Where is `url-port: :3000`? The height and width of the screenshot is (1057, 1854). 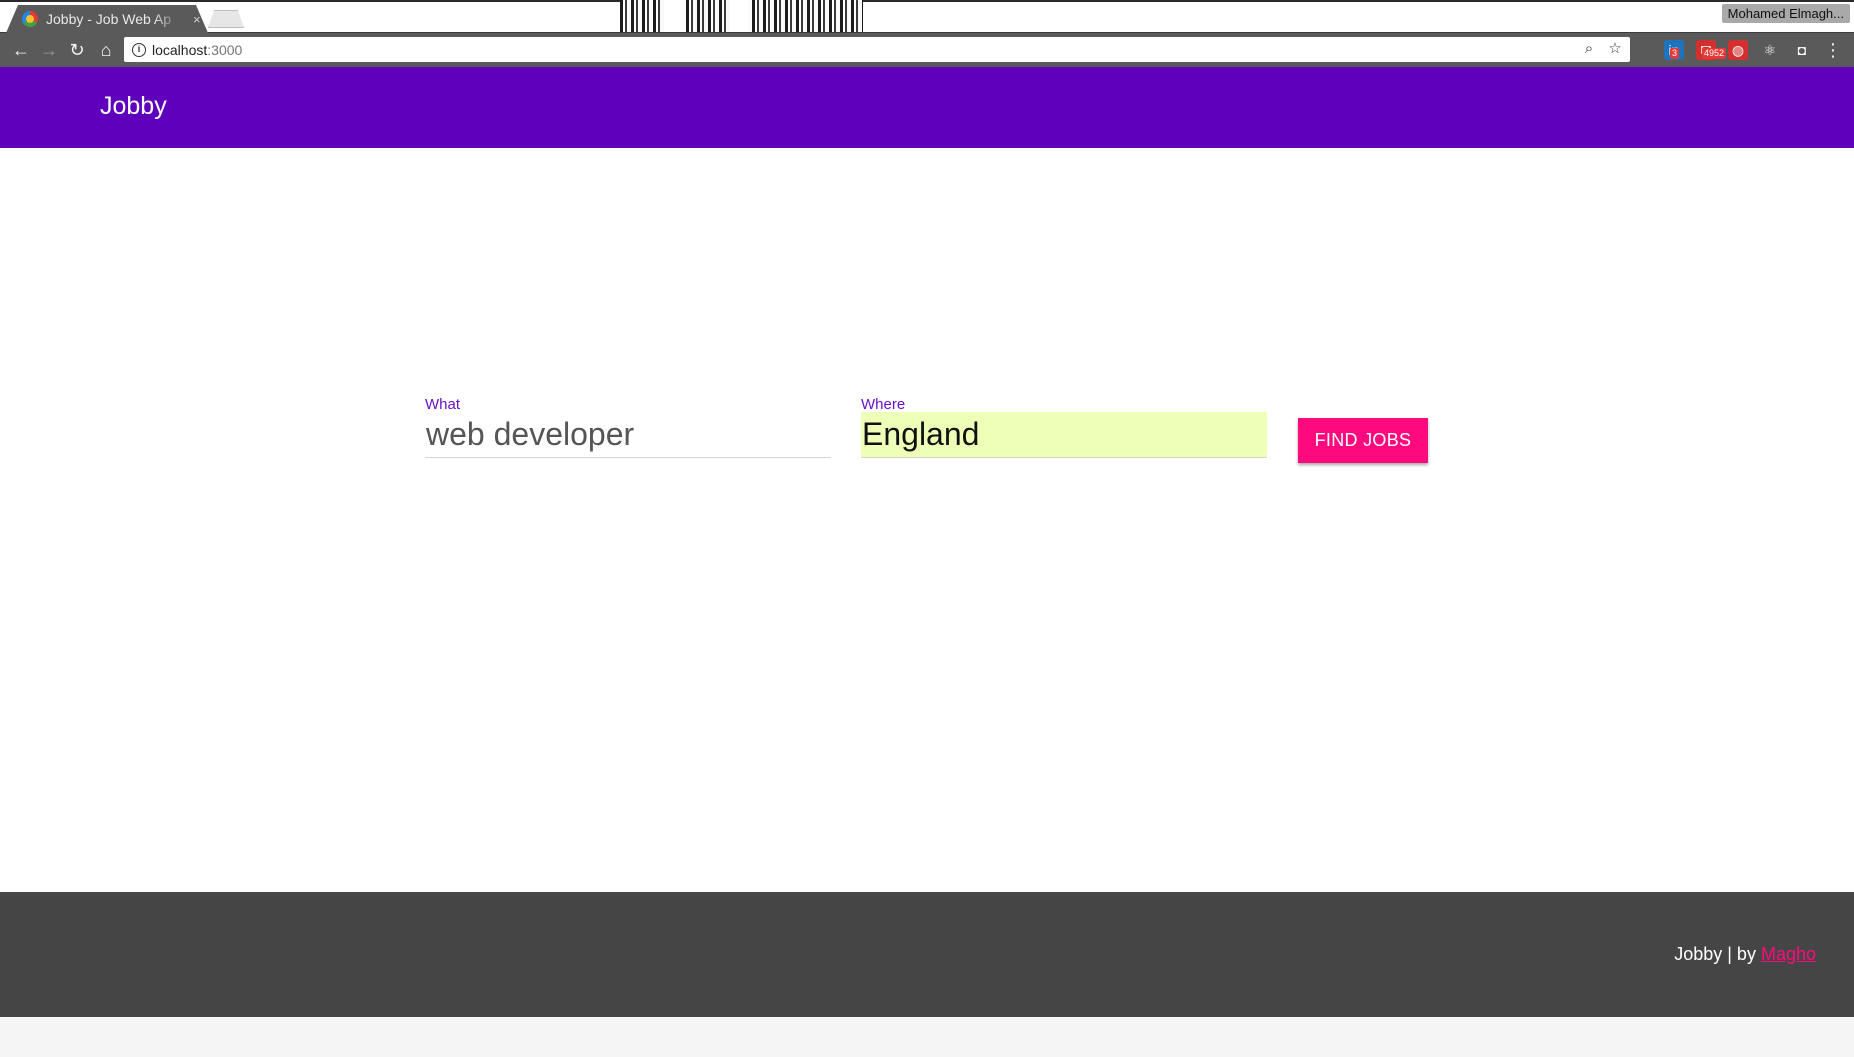 url-port: :3000 is located at coordinates (225, 49).